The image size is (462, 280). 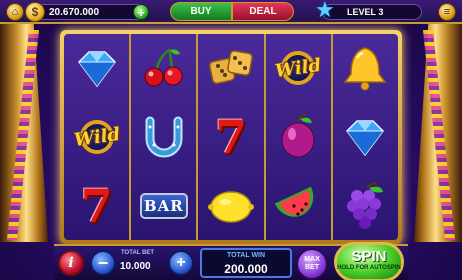 I want to click on spin-button: SPIN HOLD FOR AUTOSPIN, so click(x=369, y=261).